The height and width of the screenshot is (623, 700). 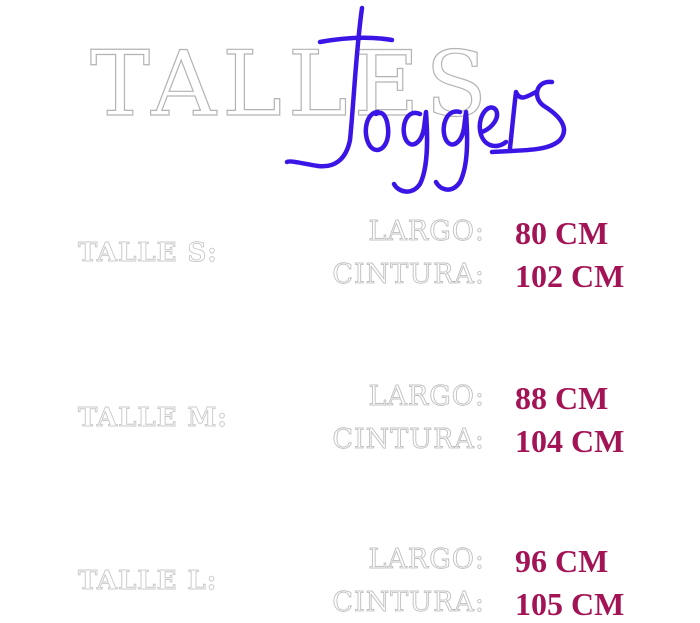 I want to click on script-letter-g2, so click(x=451, y=150).